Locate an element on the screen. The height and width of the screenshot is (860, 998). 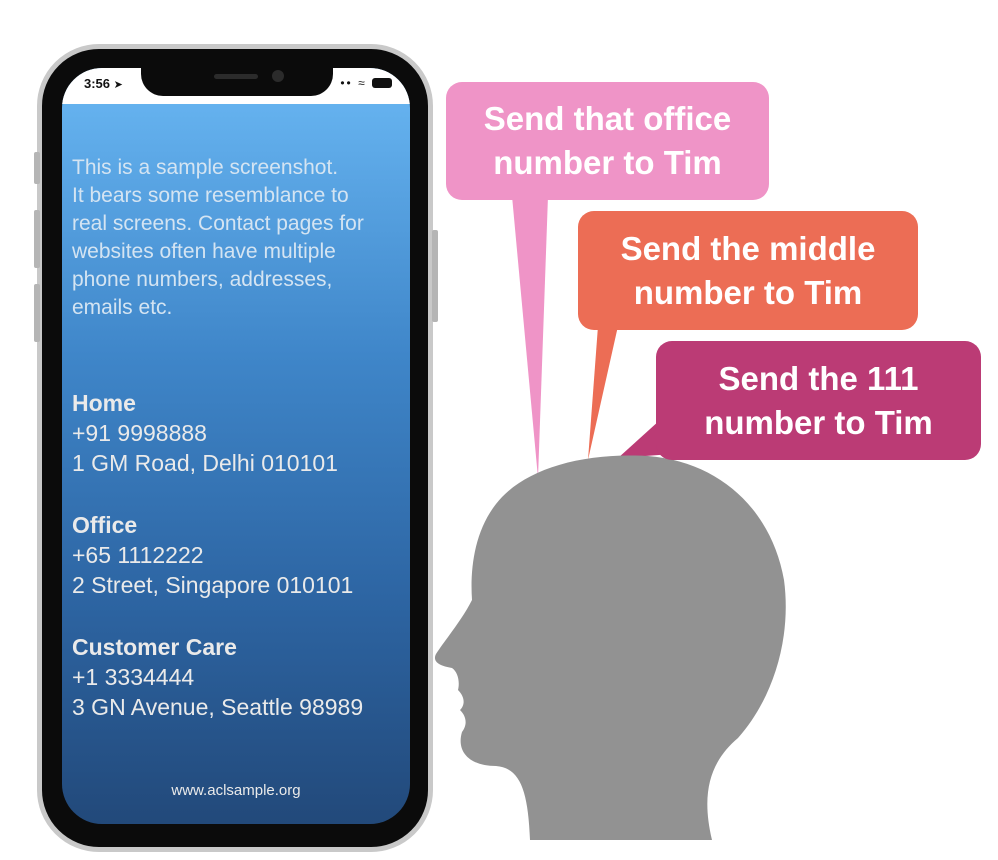
bubble-line: Send that office is located at coordinates (607, 118).